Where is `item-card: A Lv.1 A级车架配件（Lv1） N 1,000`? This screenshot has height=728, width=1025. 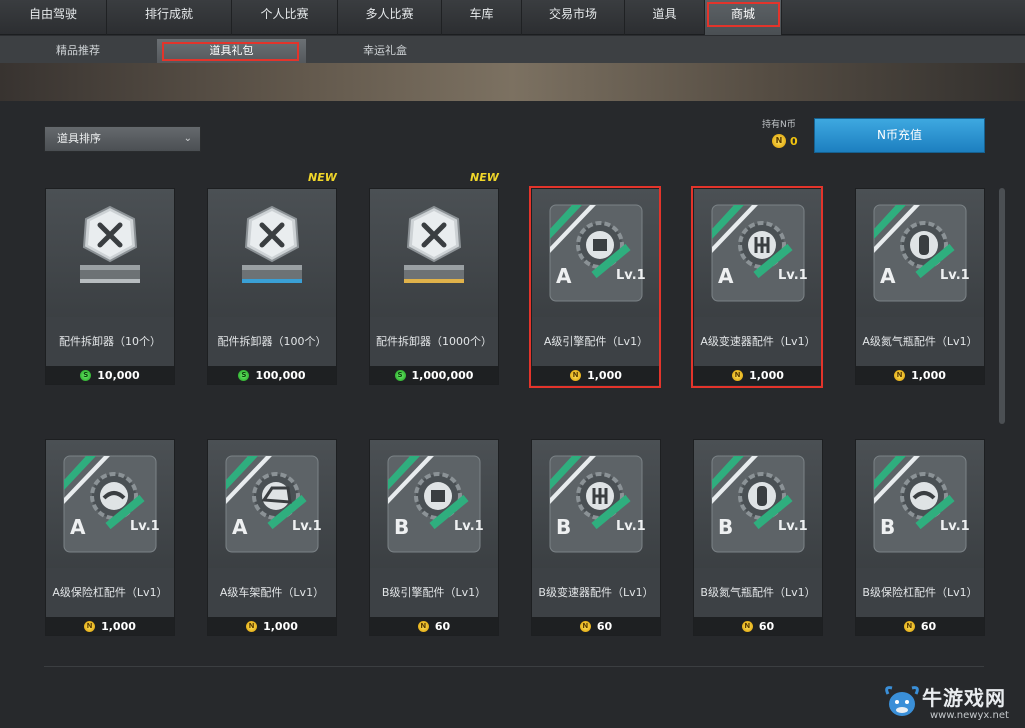
item-card: A Lv.1 A级车架配件（Lv1） N 1,000 is located at coordinates (272, 537).